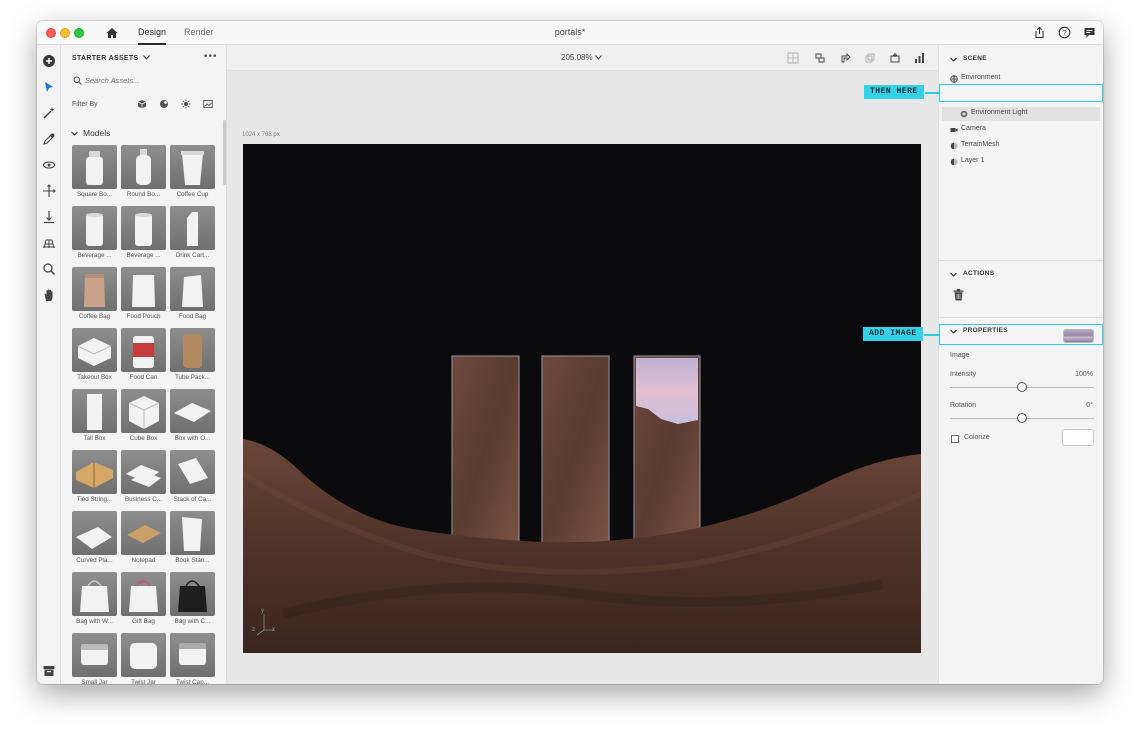 The height and width of the screenshot is (736, 1139). Describe the element at coordinates (49, 191) in the screenshot. I see `move-icon` at that location.